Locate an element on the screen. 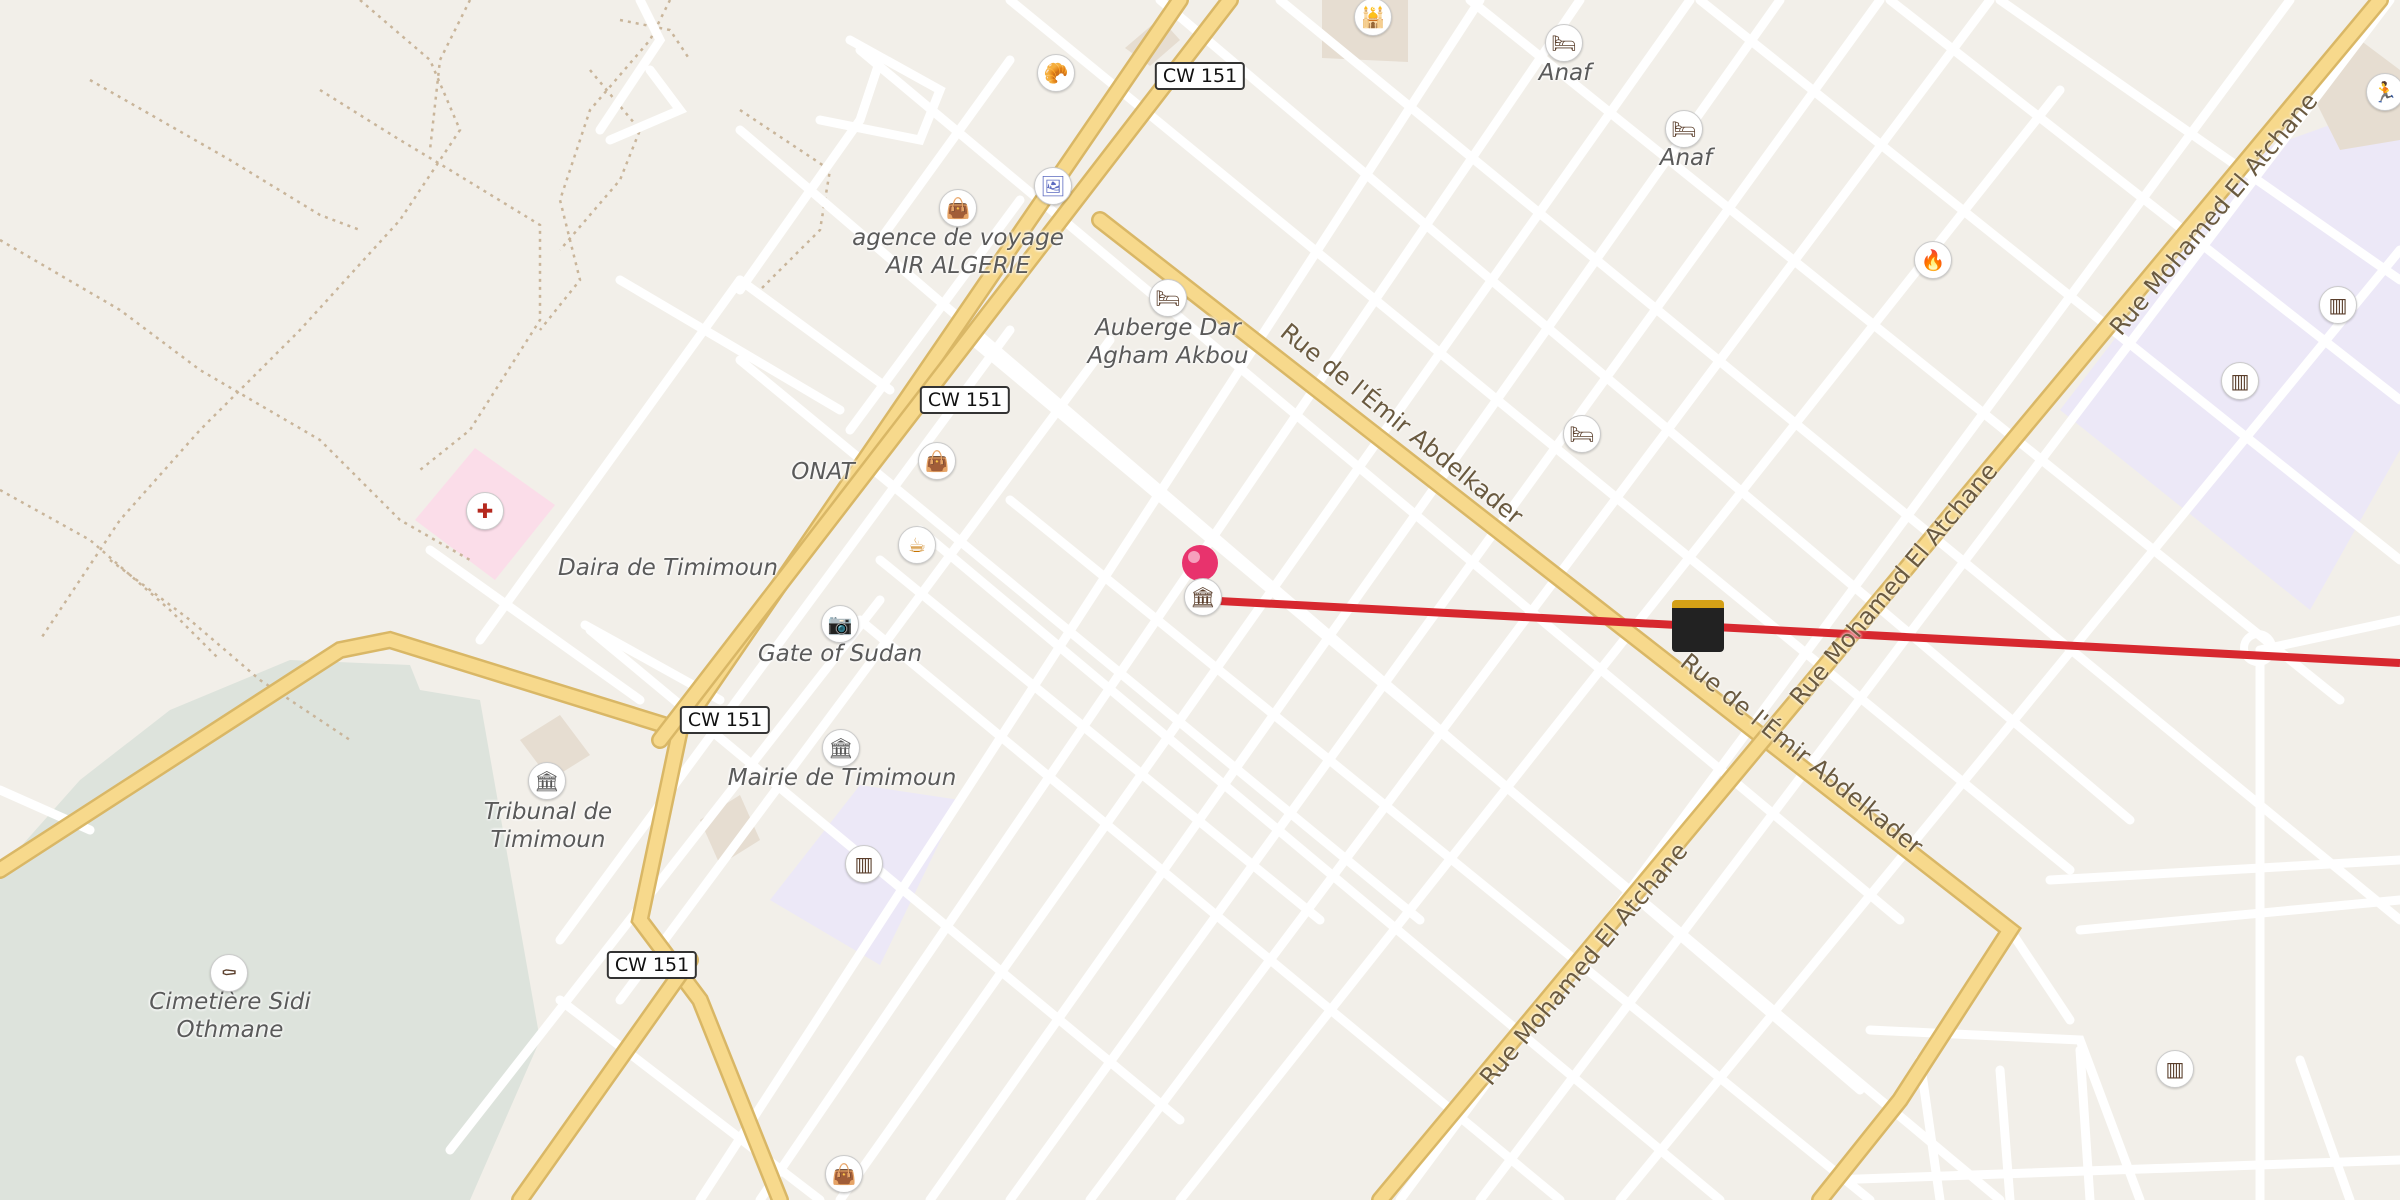 Image resolution: width=2400 pixels, height=1200 pixels. fire-station-icon: 🔥 is located at coordinates (1933, 260).